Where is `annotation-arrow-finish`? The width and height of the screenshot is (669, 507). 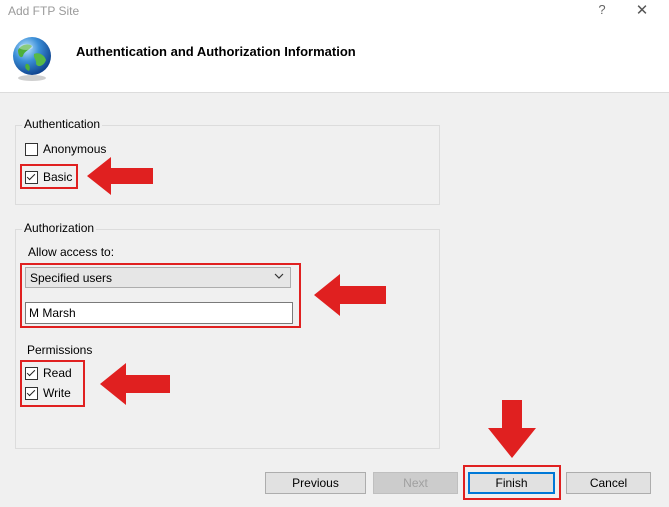
annotation-arrow-finish is located at coordinates (512, 429).